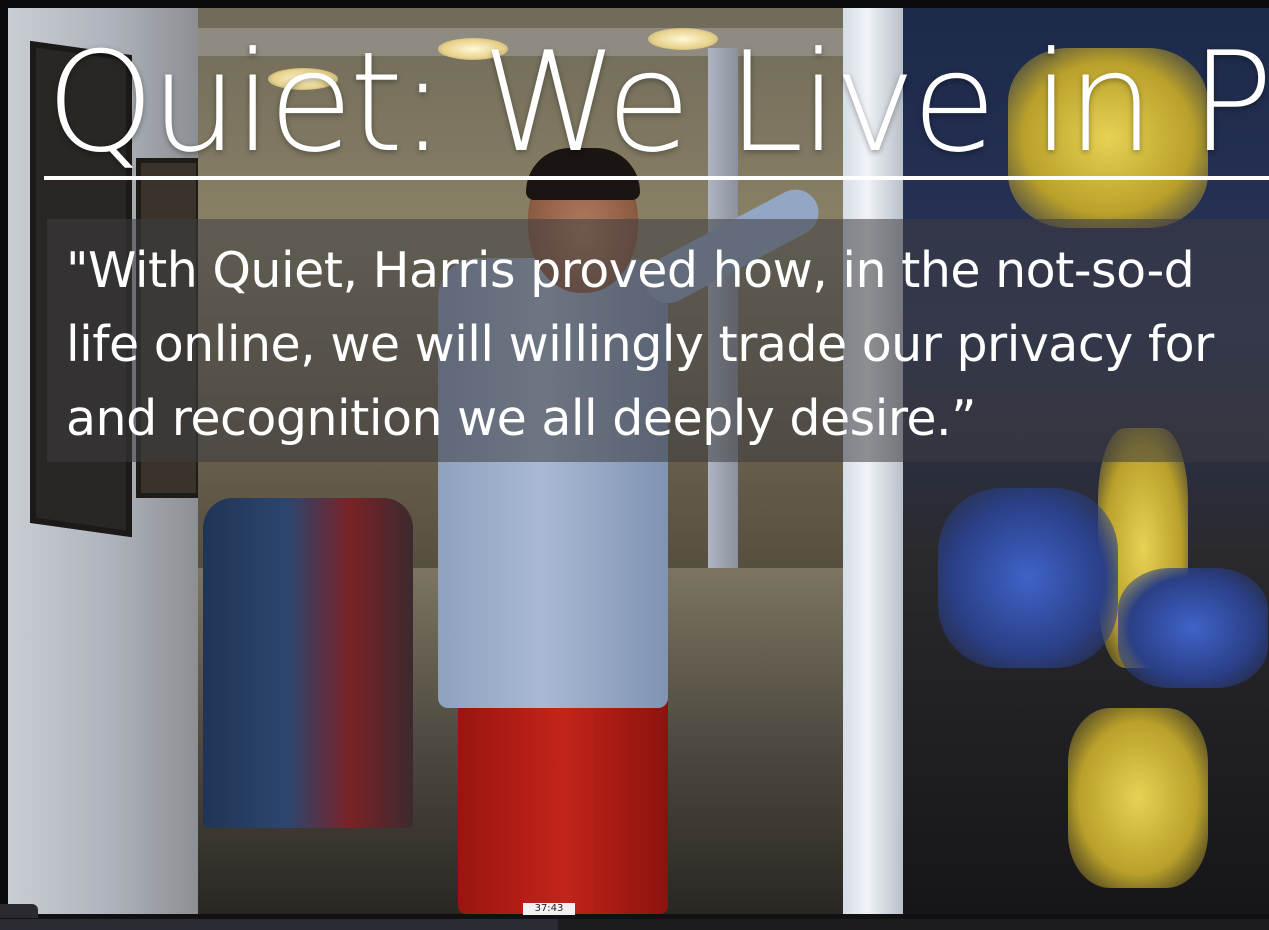 The width and height of the screenshot is (1269, 930). I want to click on scene-yellow-object, so click(1138, 798).